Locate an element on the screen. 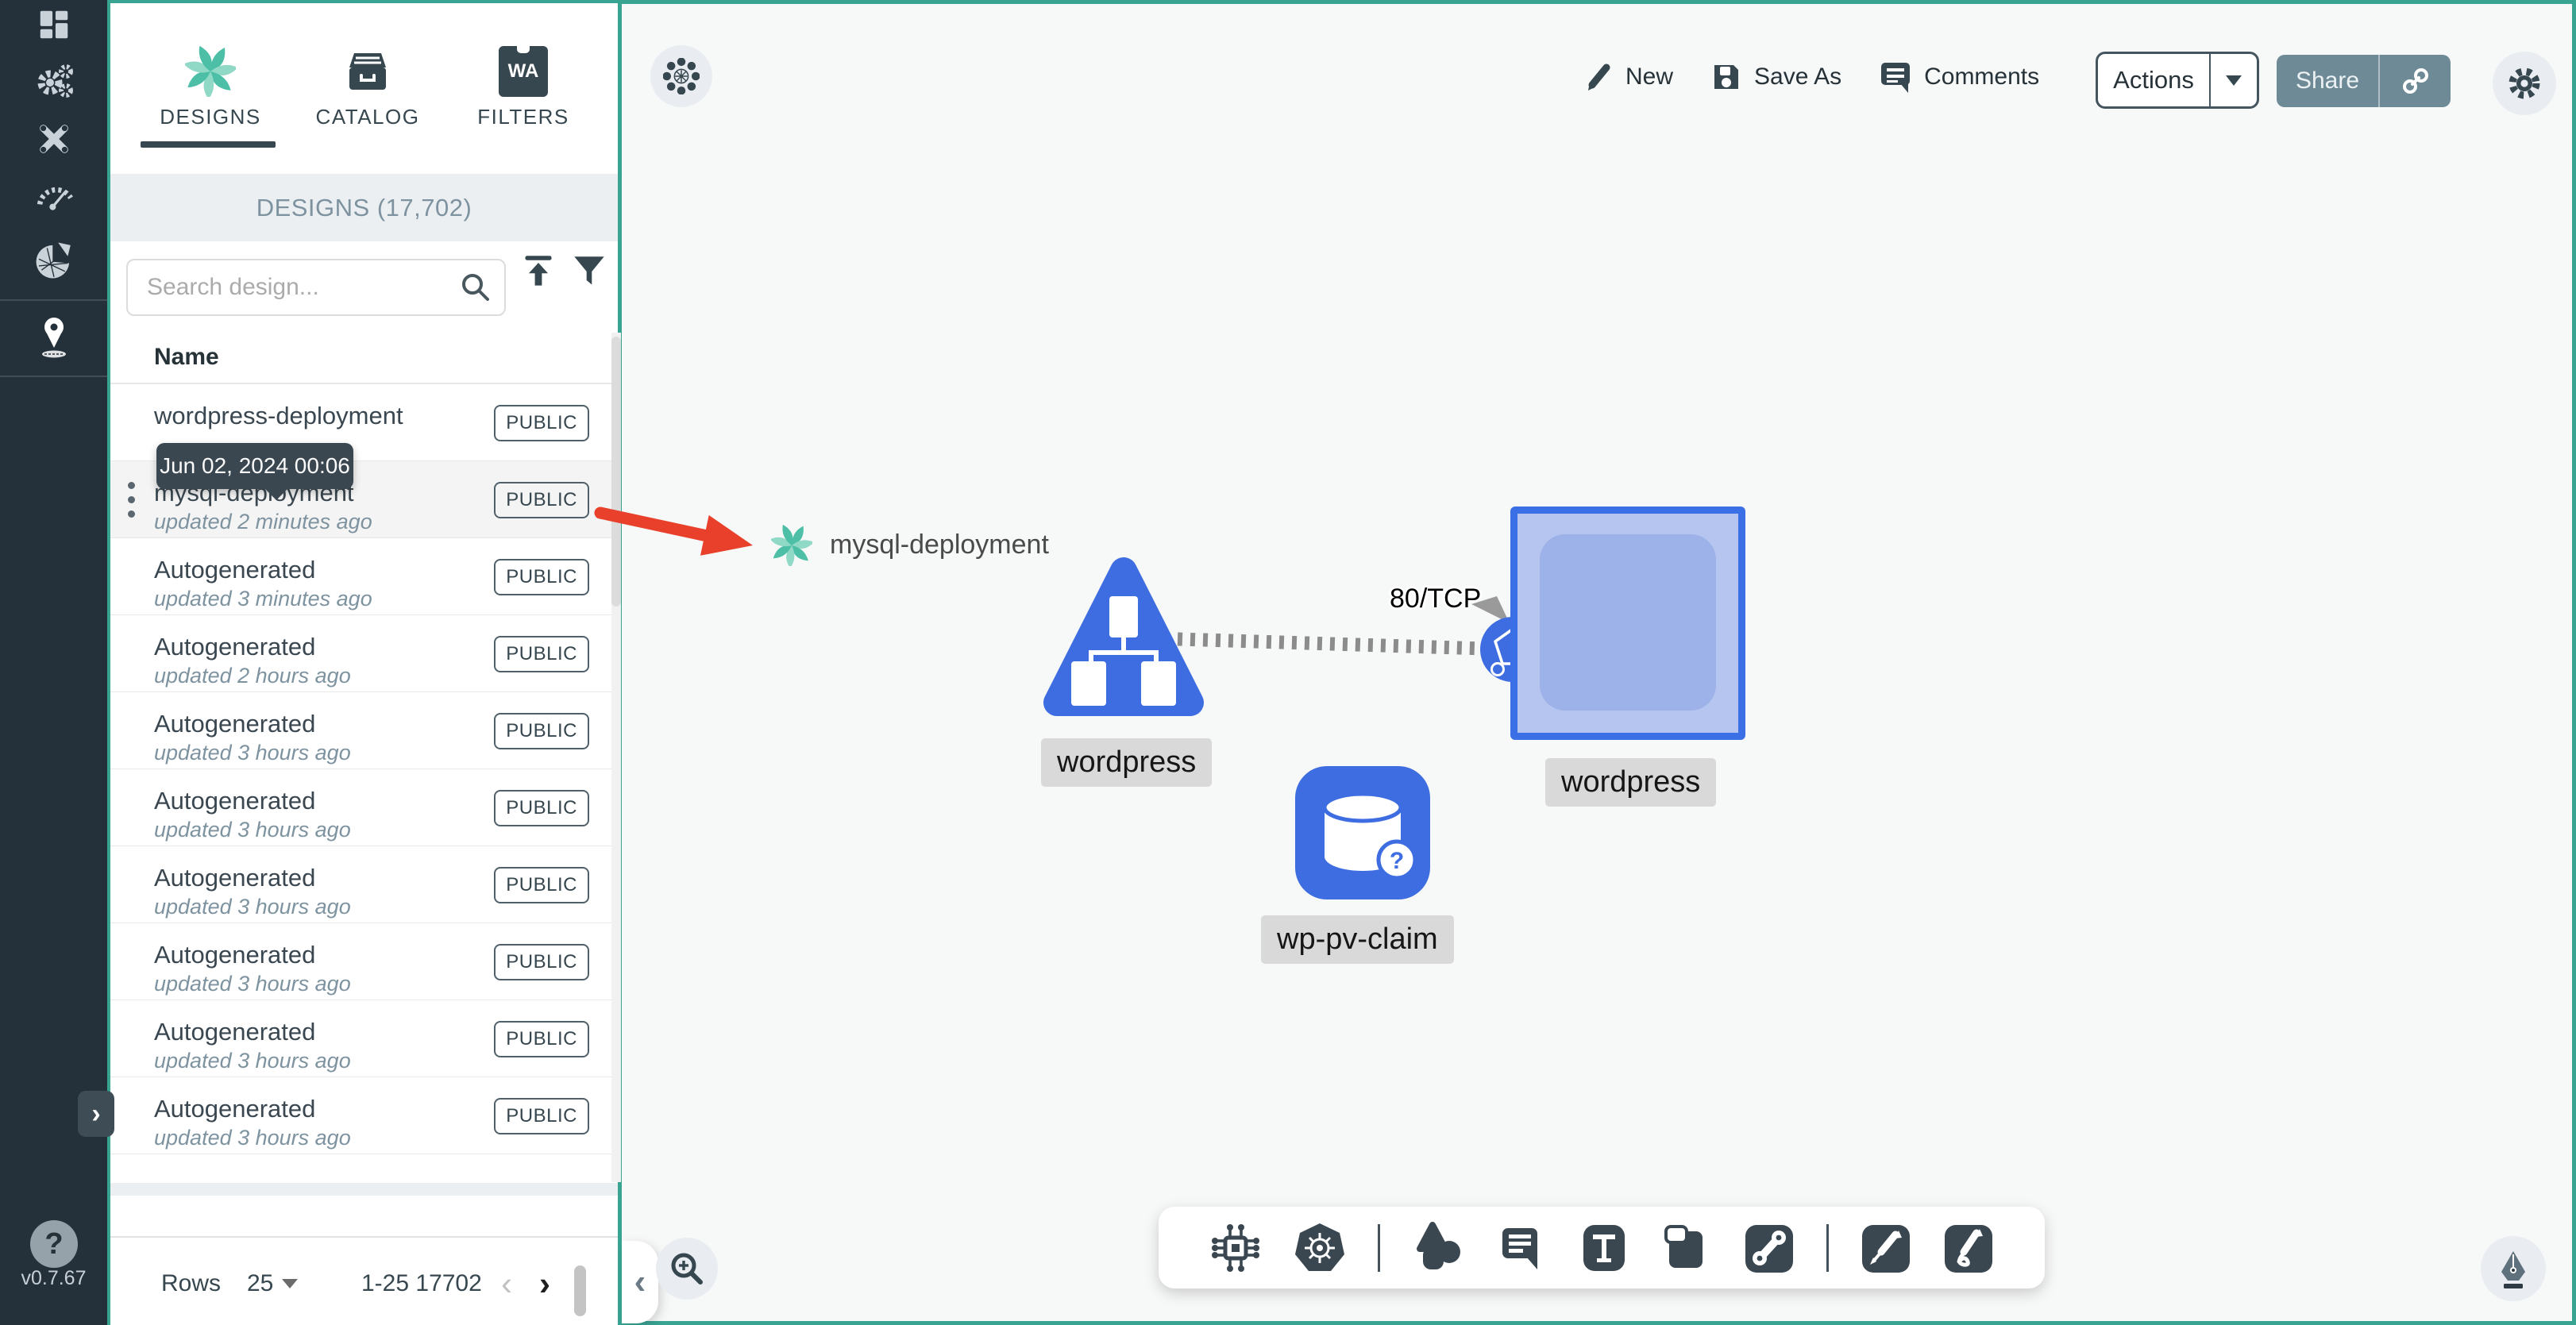  zoom-in-button is located at coordinates (687, 1269).